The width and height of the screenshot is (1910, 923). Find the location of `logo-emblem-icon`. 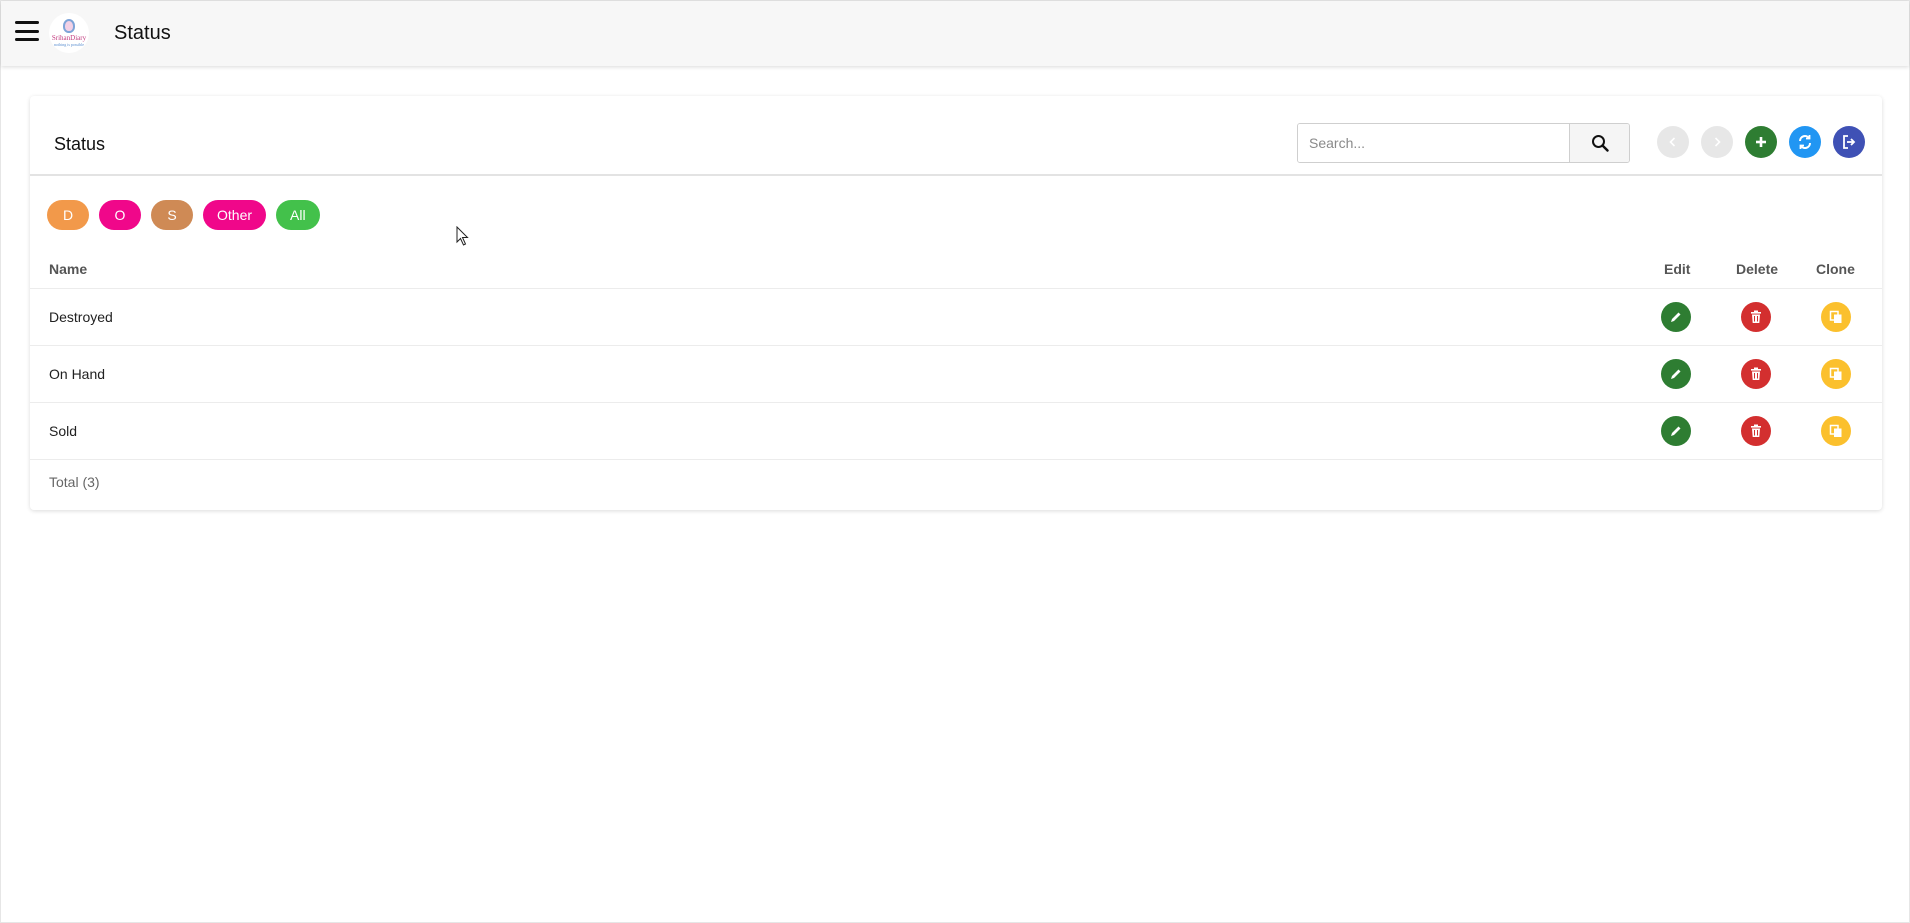

logo-emblem-icon is located at coordinates (69, 26).